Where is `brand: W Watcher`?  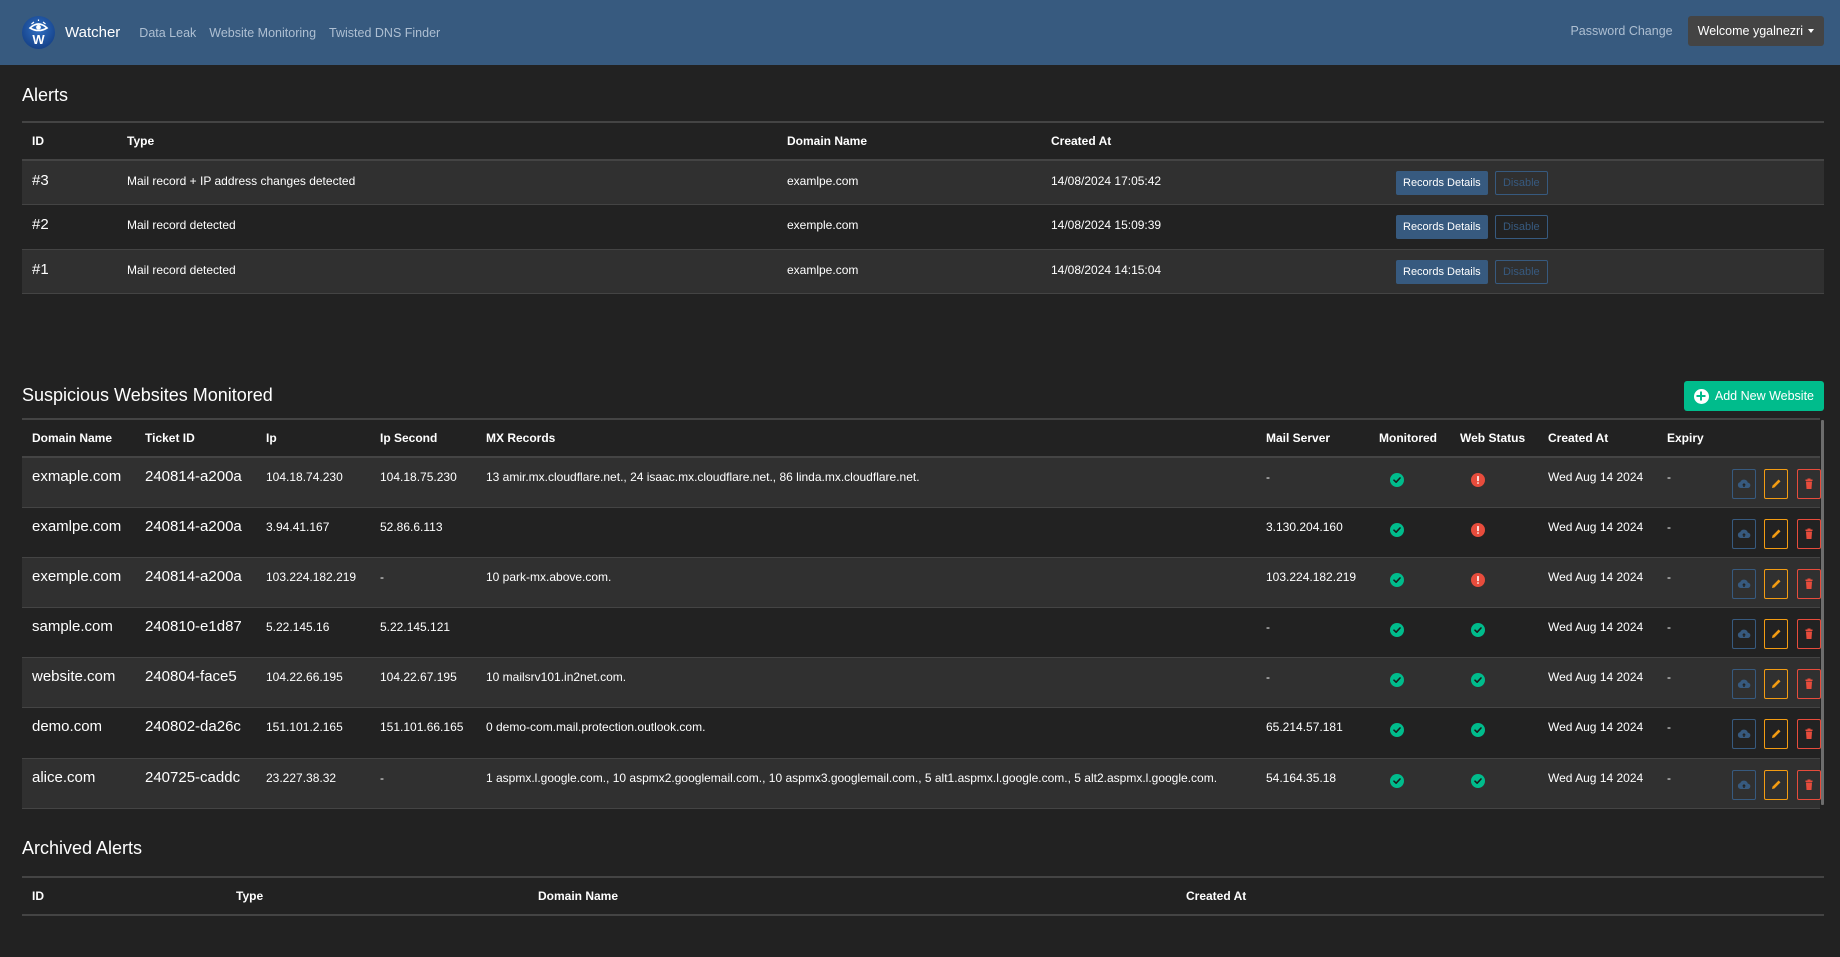
brand: W Watcher is located at coordinates (80, 32).